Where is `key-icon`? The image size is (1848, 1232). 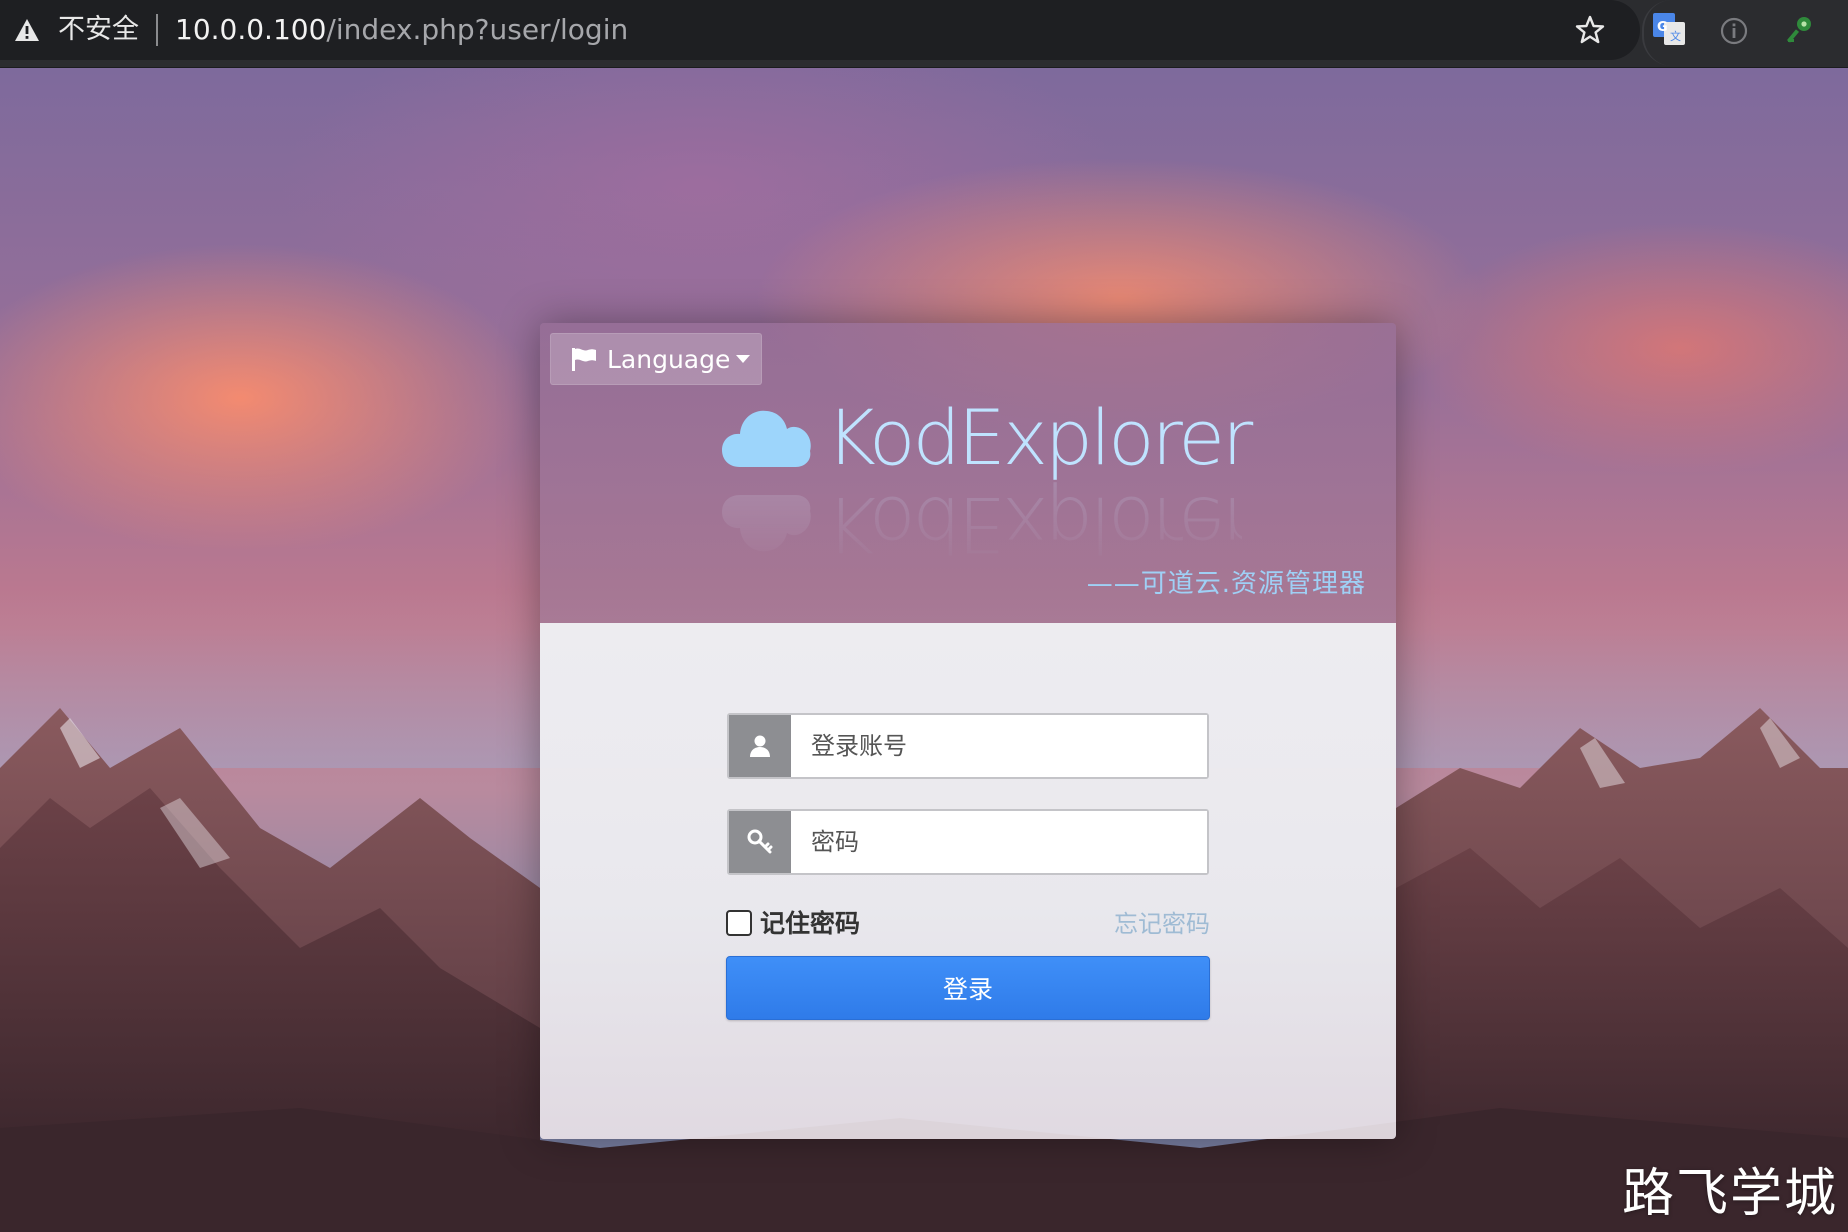 key-icon is located at coordinates (760, 841).